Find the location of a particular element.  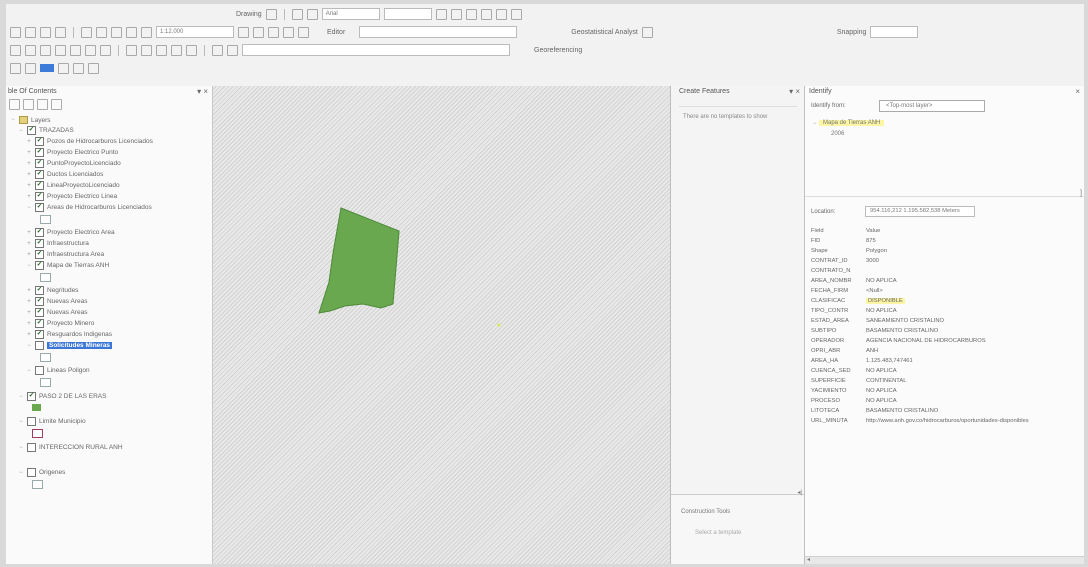

font-size-dropdown is located at coordinates (407, 14).